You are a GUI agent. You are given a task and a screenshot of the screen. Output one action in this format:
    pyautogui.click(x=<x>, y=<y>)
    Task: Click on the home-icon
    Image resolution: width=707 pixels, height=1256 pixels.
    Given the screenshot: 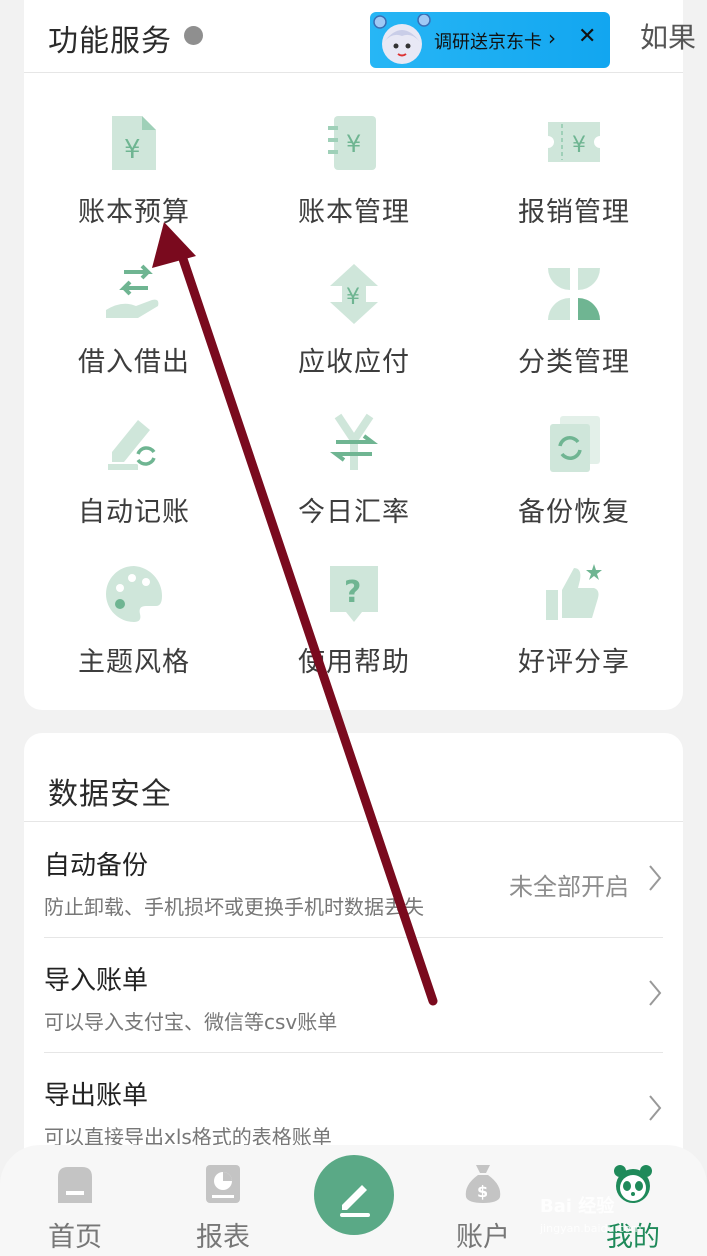 What is the action you would take?
    pyautogui.click(x=75, y=1185)
    